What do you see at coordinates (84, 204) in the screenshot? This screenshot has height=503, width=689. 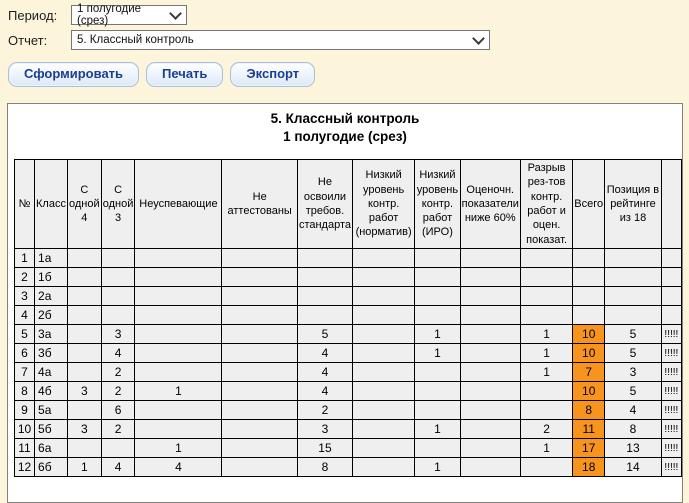 I see `column-header-one-four: С одной 4` at bounding box center [84, 204].